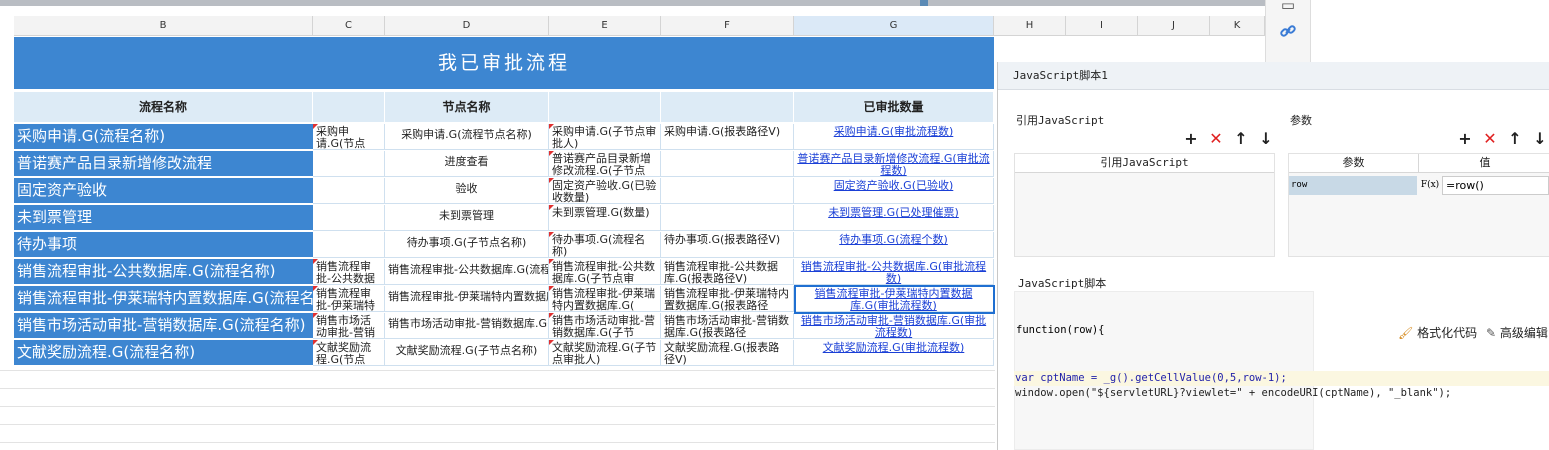 This screenshot has height=450, width=1549. Describe the element at coordinates (894, 164) in the screenshot. I see `cell-g: 普诺赛产品目录新增修改流程.G(审批流程数)` at that location.